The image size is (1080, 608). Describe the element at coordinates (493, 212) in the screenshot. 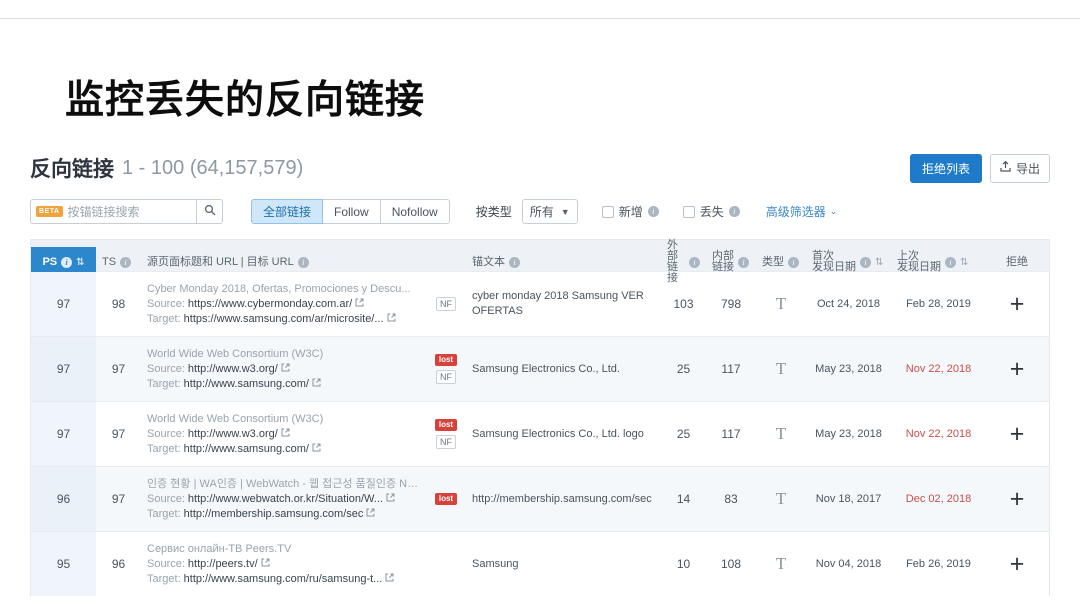

I see `type-filter-label: 按类型` at that location.